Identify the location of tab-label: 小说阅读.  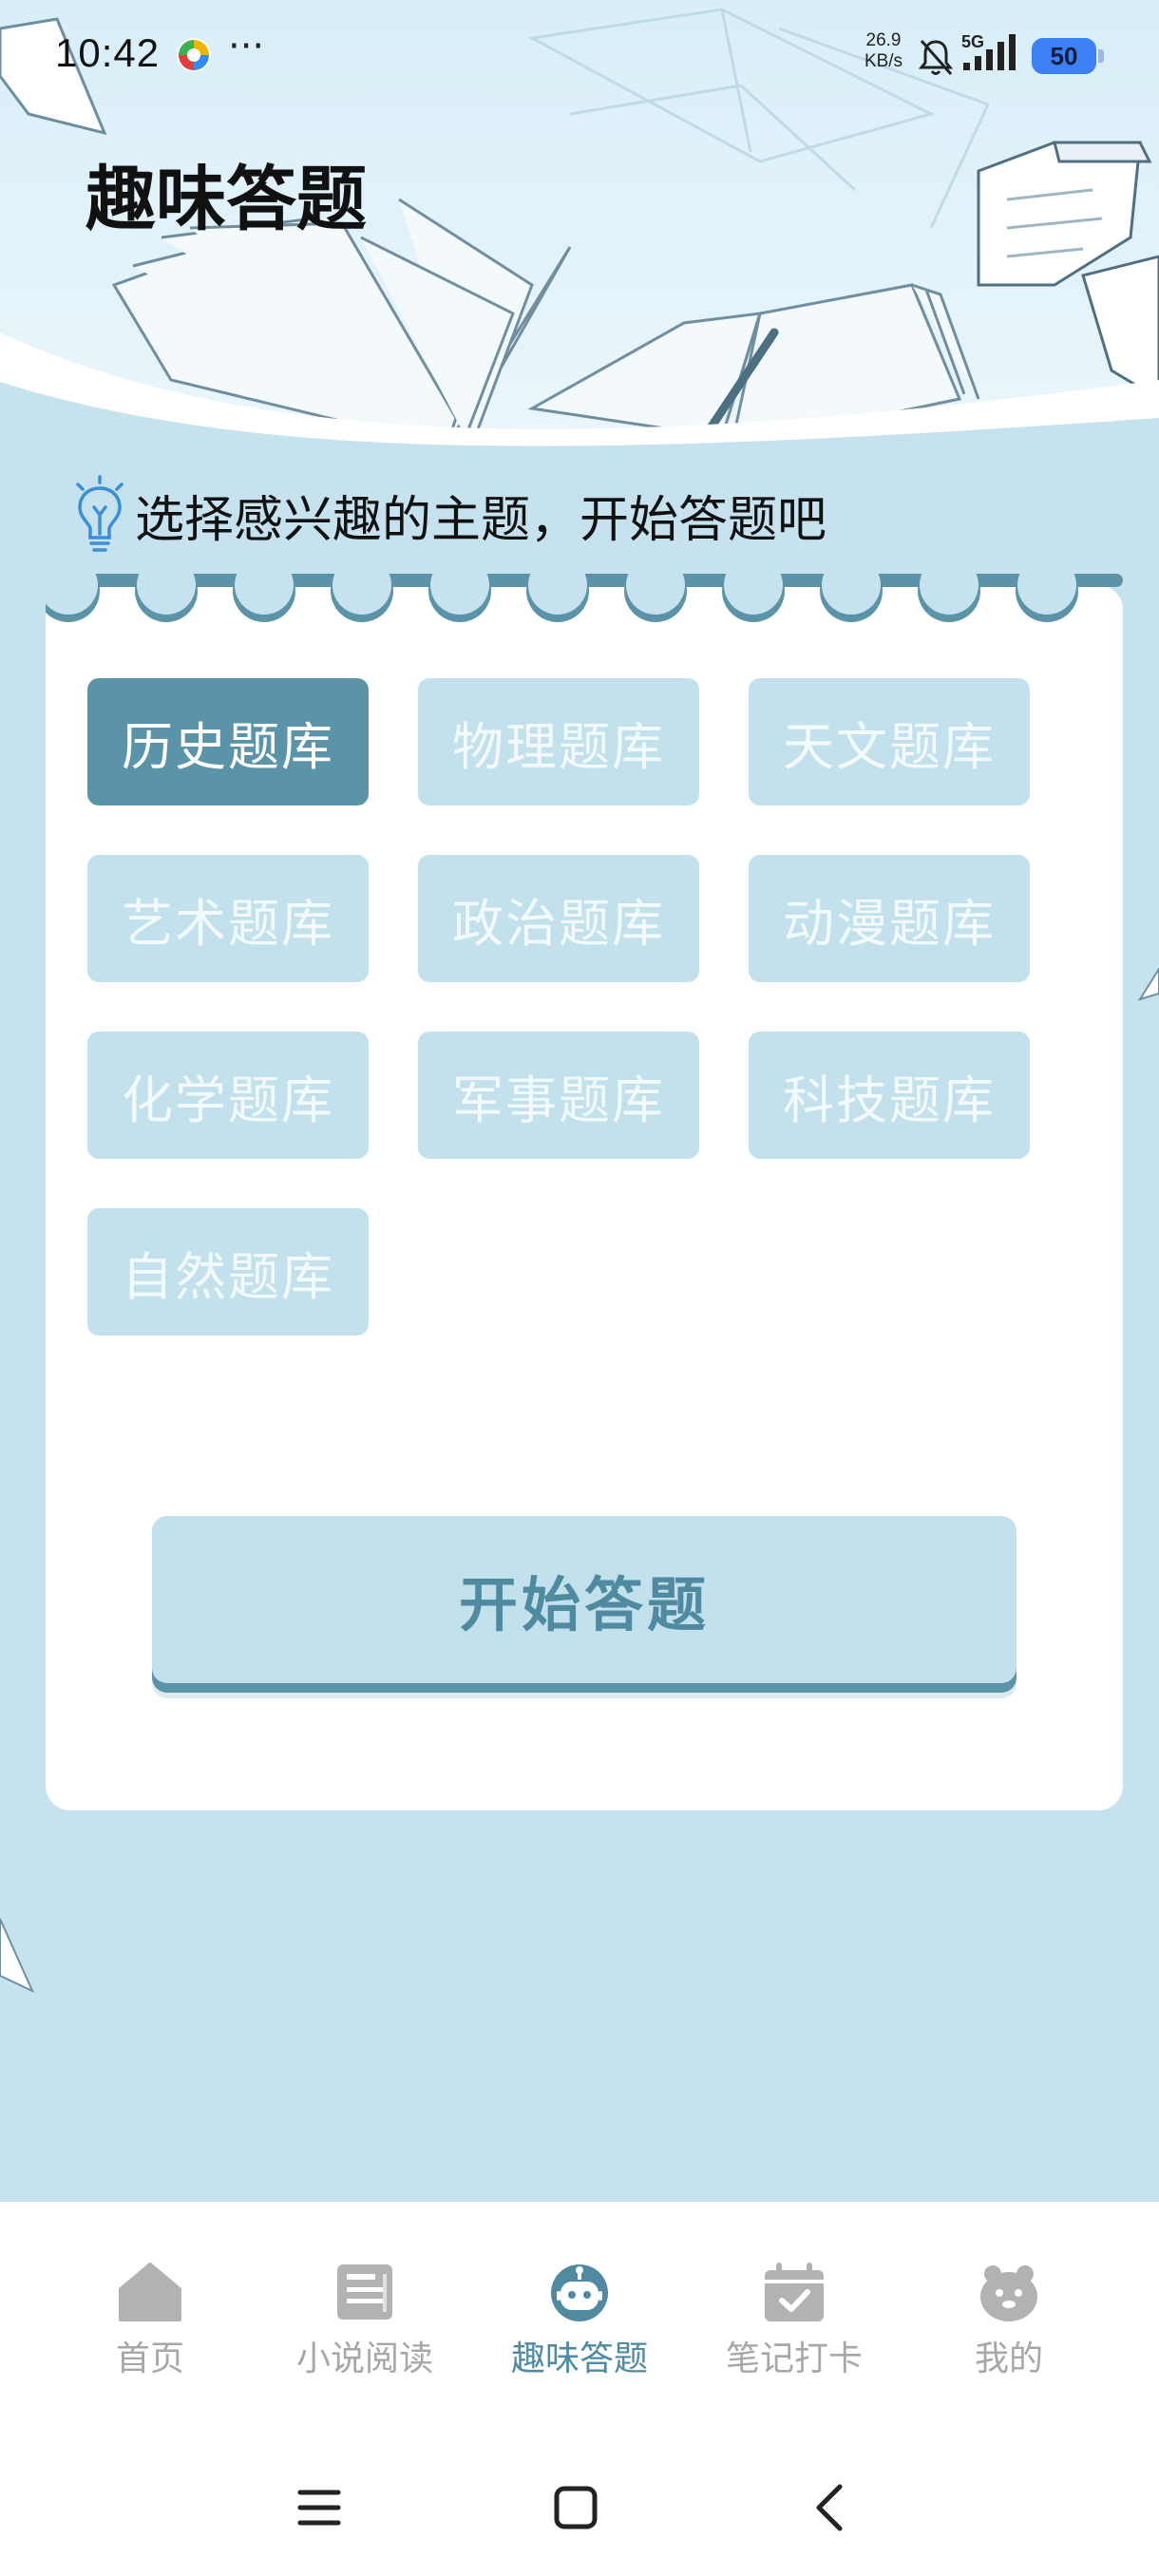
(364, 2358).